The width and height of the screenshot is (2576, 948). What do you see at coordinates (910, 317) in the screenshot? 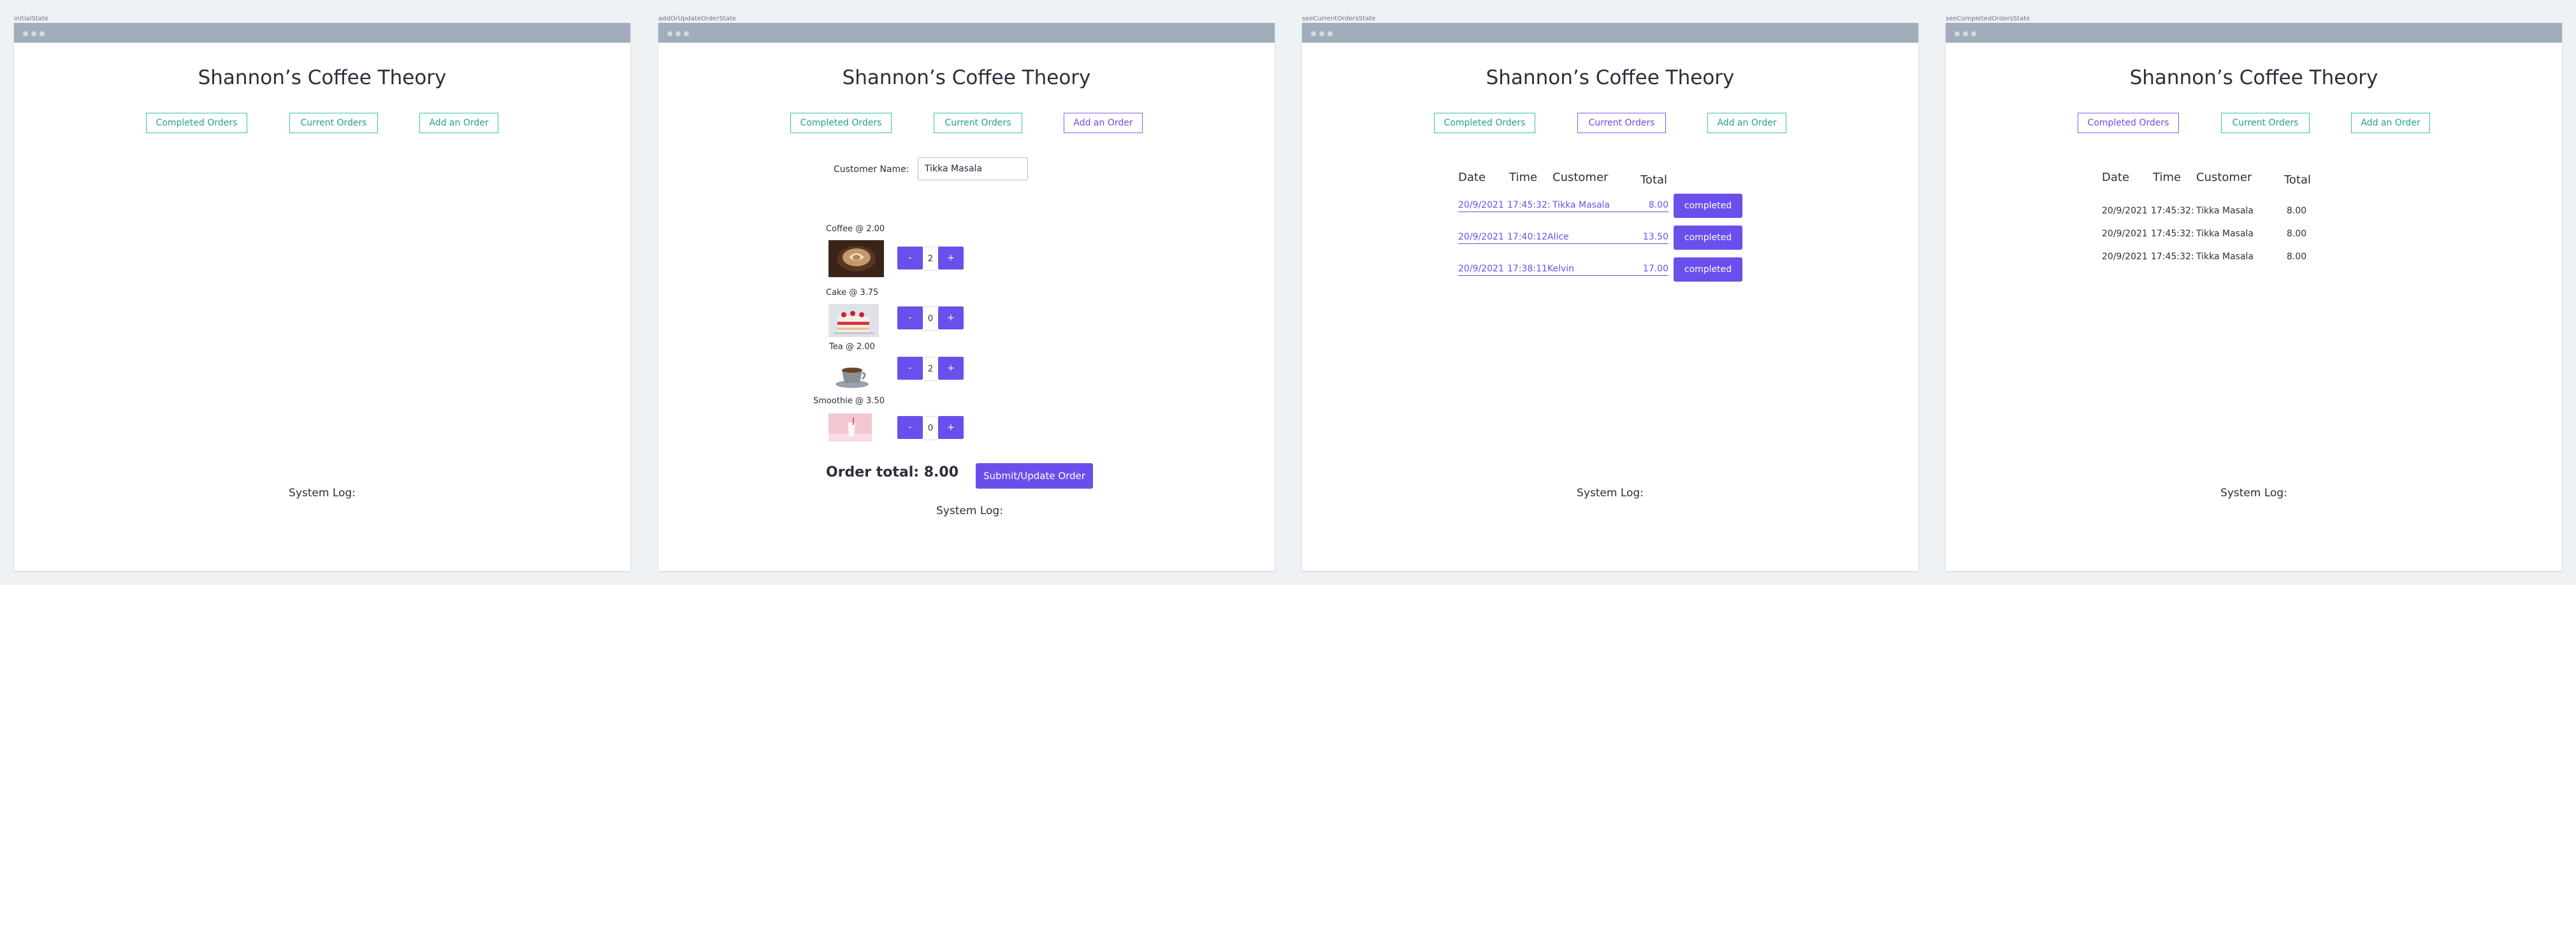
I see `cake-decrease-button: -` at bounding box center [910, 317].